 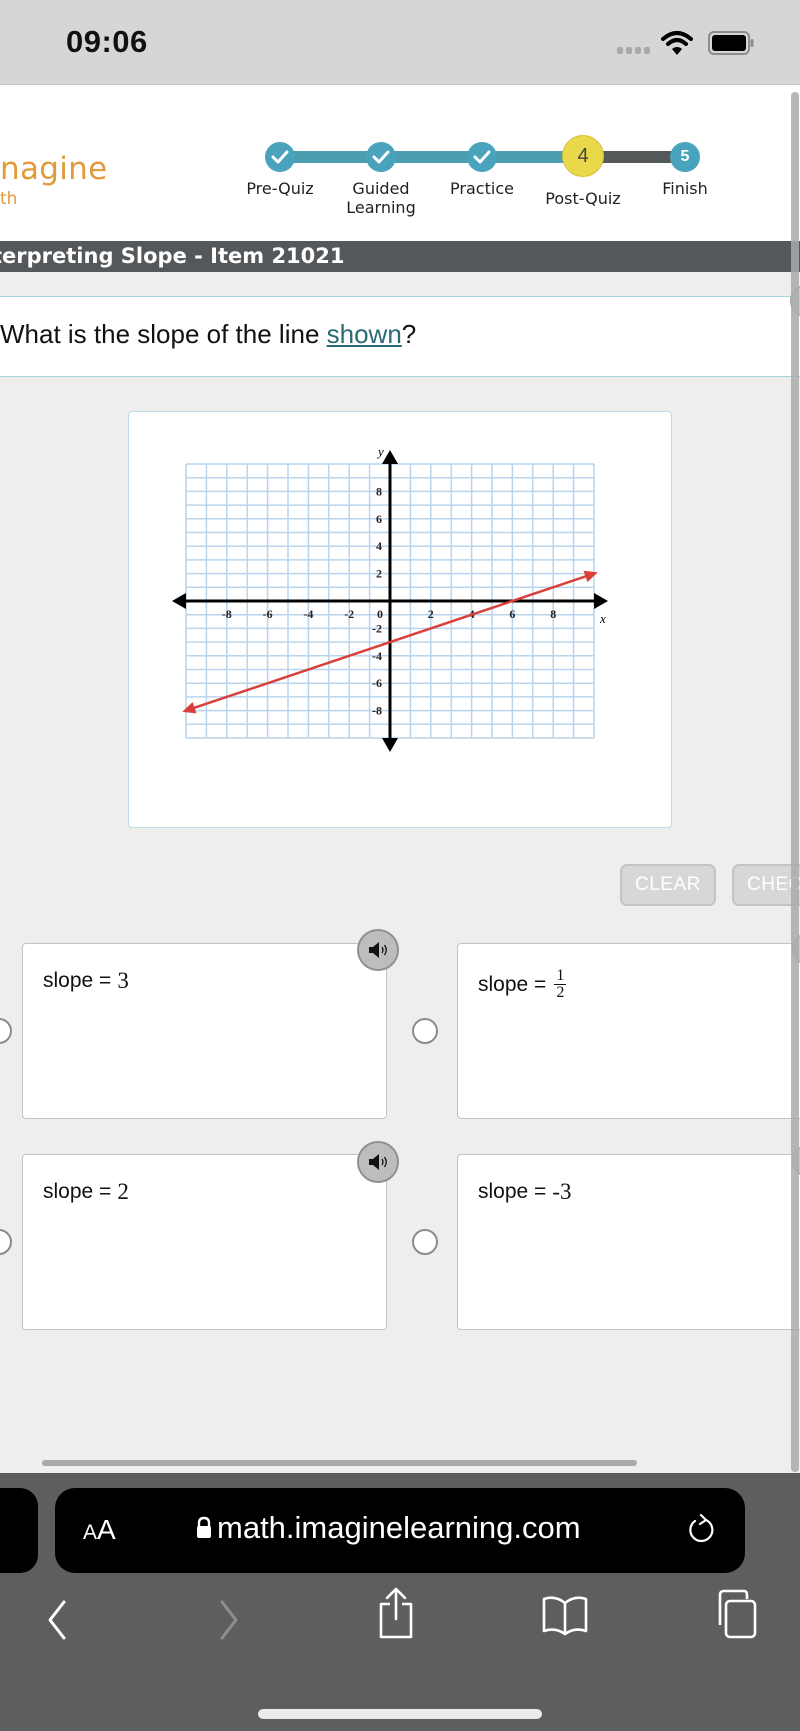 I want to click on check-button: CHECK, so click(x=766, y=885).